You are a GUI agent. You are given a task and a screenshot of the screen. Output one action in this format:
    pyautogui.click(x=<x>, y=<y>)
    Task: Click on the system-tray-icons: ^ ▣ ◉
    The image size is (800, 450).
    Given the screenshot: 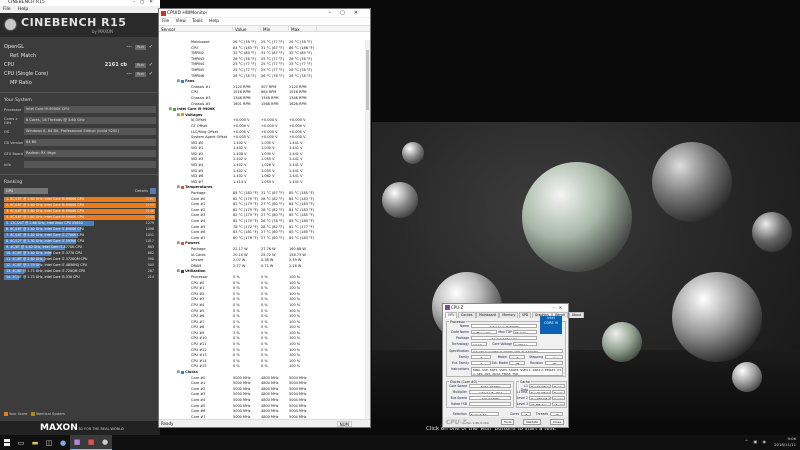 What is the action you would take?
    pyautogui.click(x=756, y=441)
    